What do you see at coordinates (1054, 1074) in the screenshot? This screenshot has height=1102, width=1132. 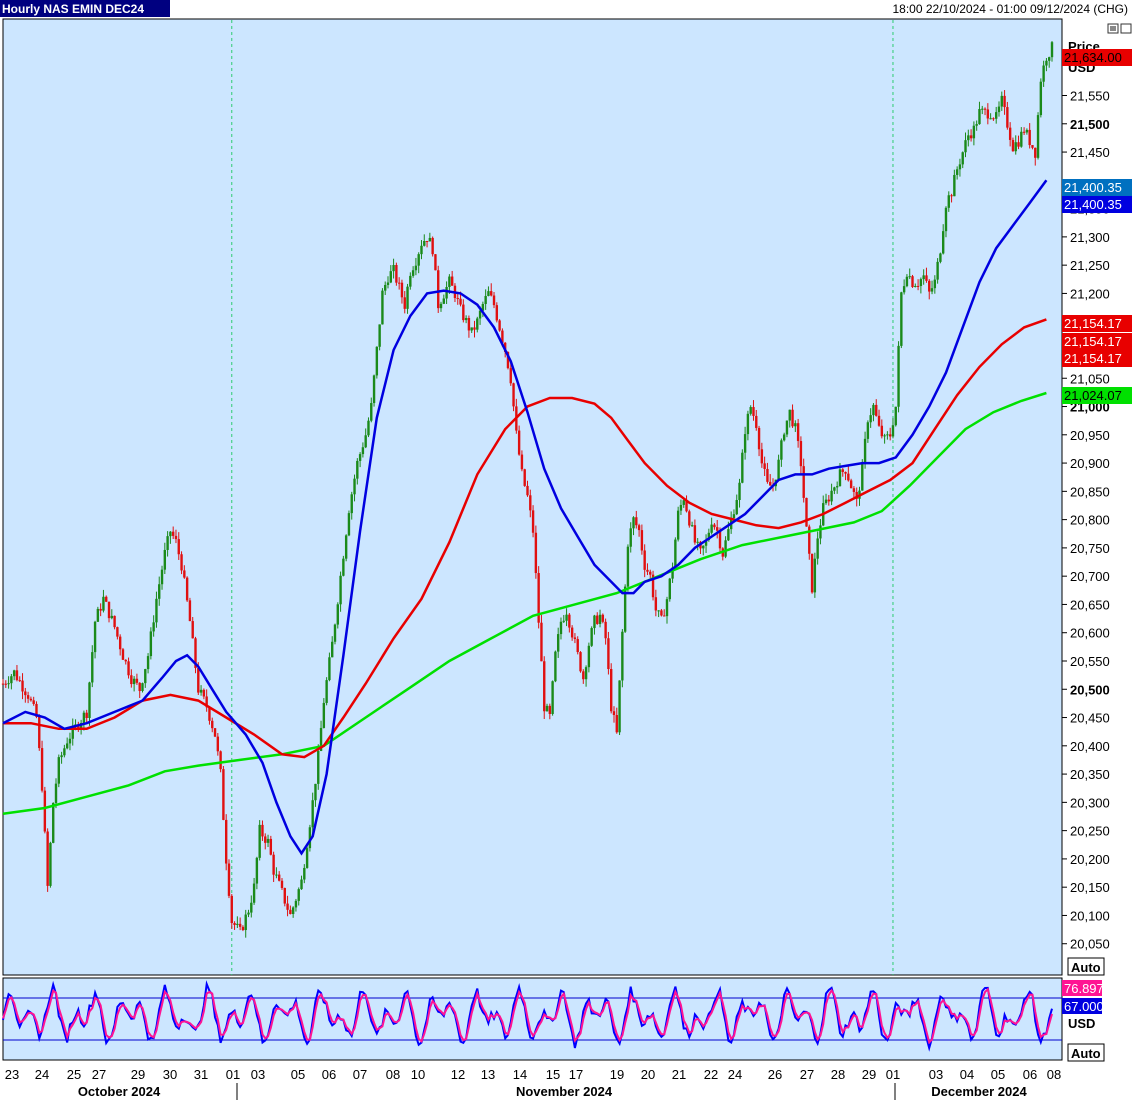 I see `x-tick-label: 08` at bounding box center [1054, 1074].